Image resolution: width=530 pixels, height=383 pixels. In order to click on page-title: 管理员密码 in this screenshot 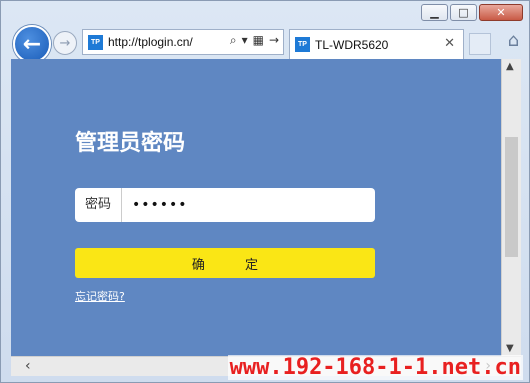, I will do `click(130, 143)`.